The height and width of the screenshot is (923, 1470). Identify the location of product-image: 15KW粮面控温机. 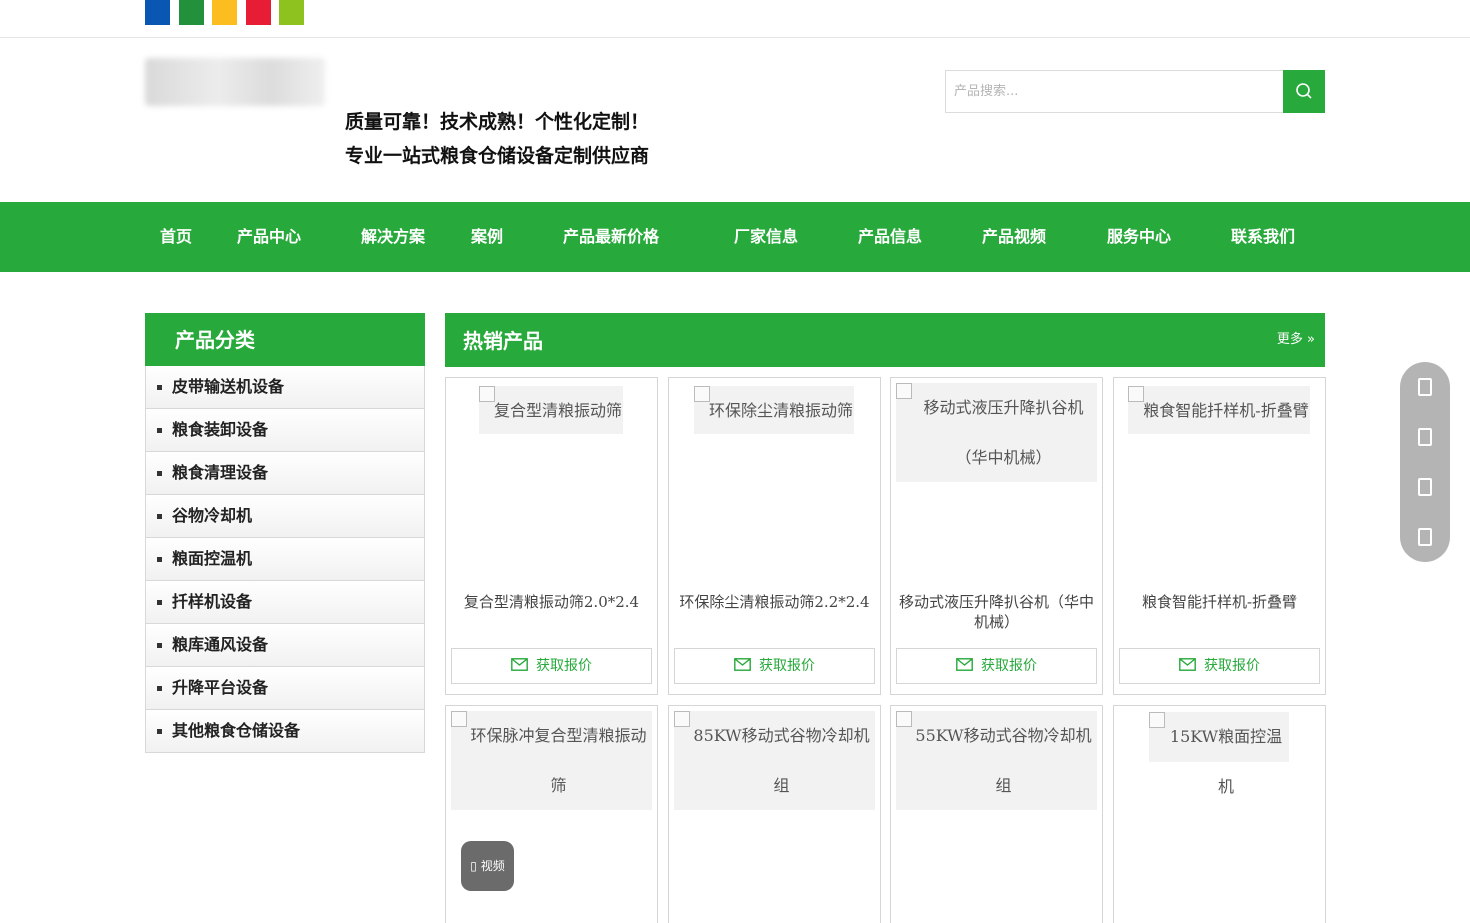
(1219, 754).